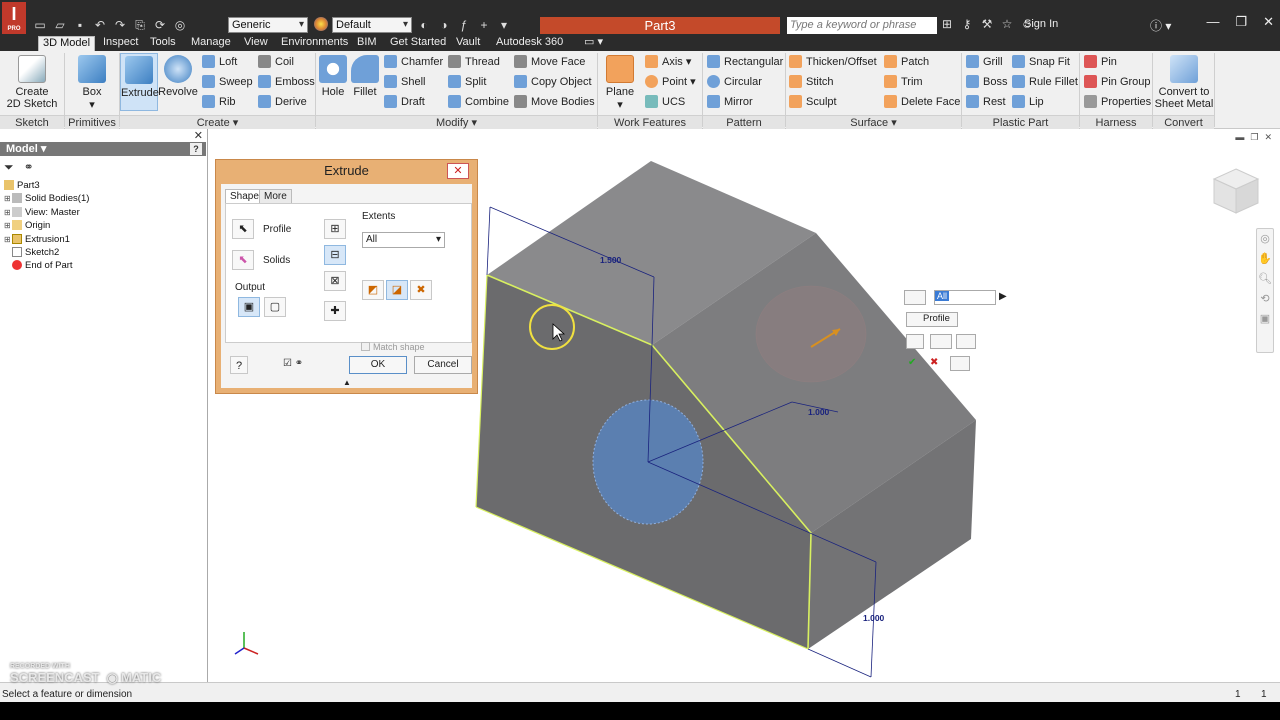 This screenshot has height=720, width=1280. I want to click on rectangular-pattern-button: Rectangular, so click(745, 62).